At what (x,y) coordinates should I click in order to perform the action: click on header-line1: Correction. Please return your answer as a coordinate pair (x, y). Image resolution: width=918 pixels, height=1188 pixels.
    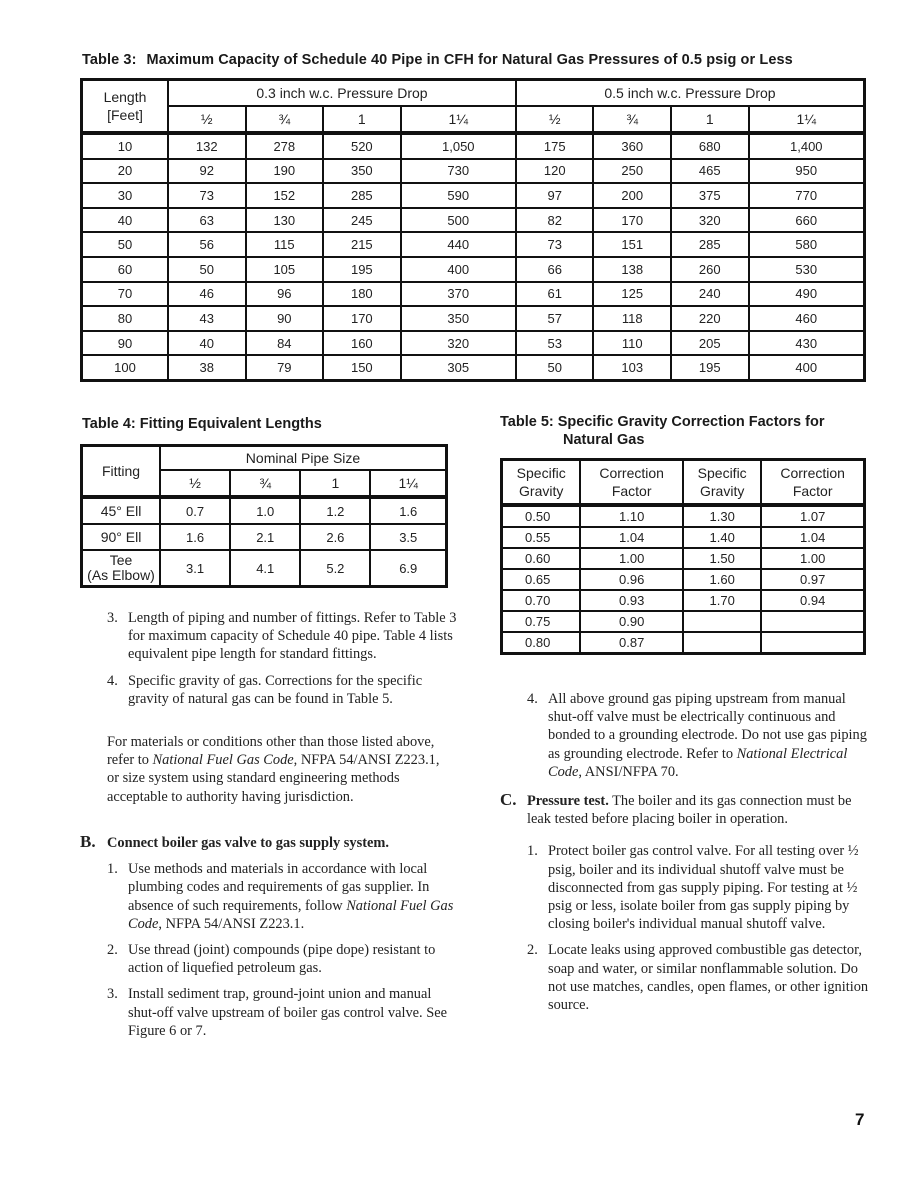
    Looking at the image, I should click on (812, 473).